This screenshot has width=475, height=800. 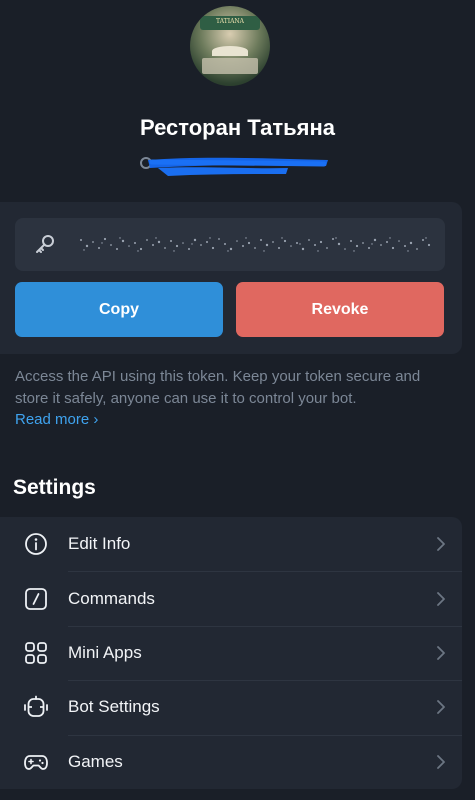 What do you see at coordinates (36, 762) in the screenshot?
I see `gamepad-icon` at bounding box center [36, 762].